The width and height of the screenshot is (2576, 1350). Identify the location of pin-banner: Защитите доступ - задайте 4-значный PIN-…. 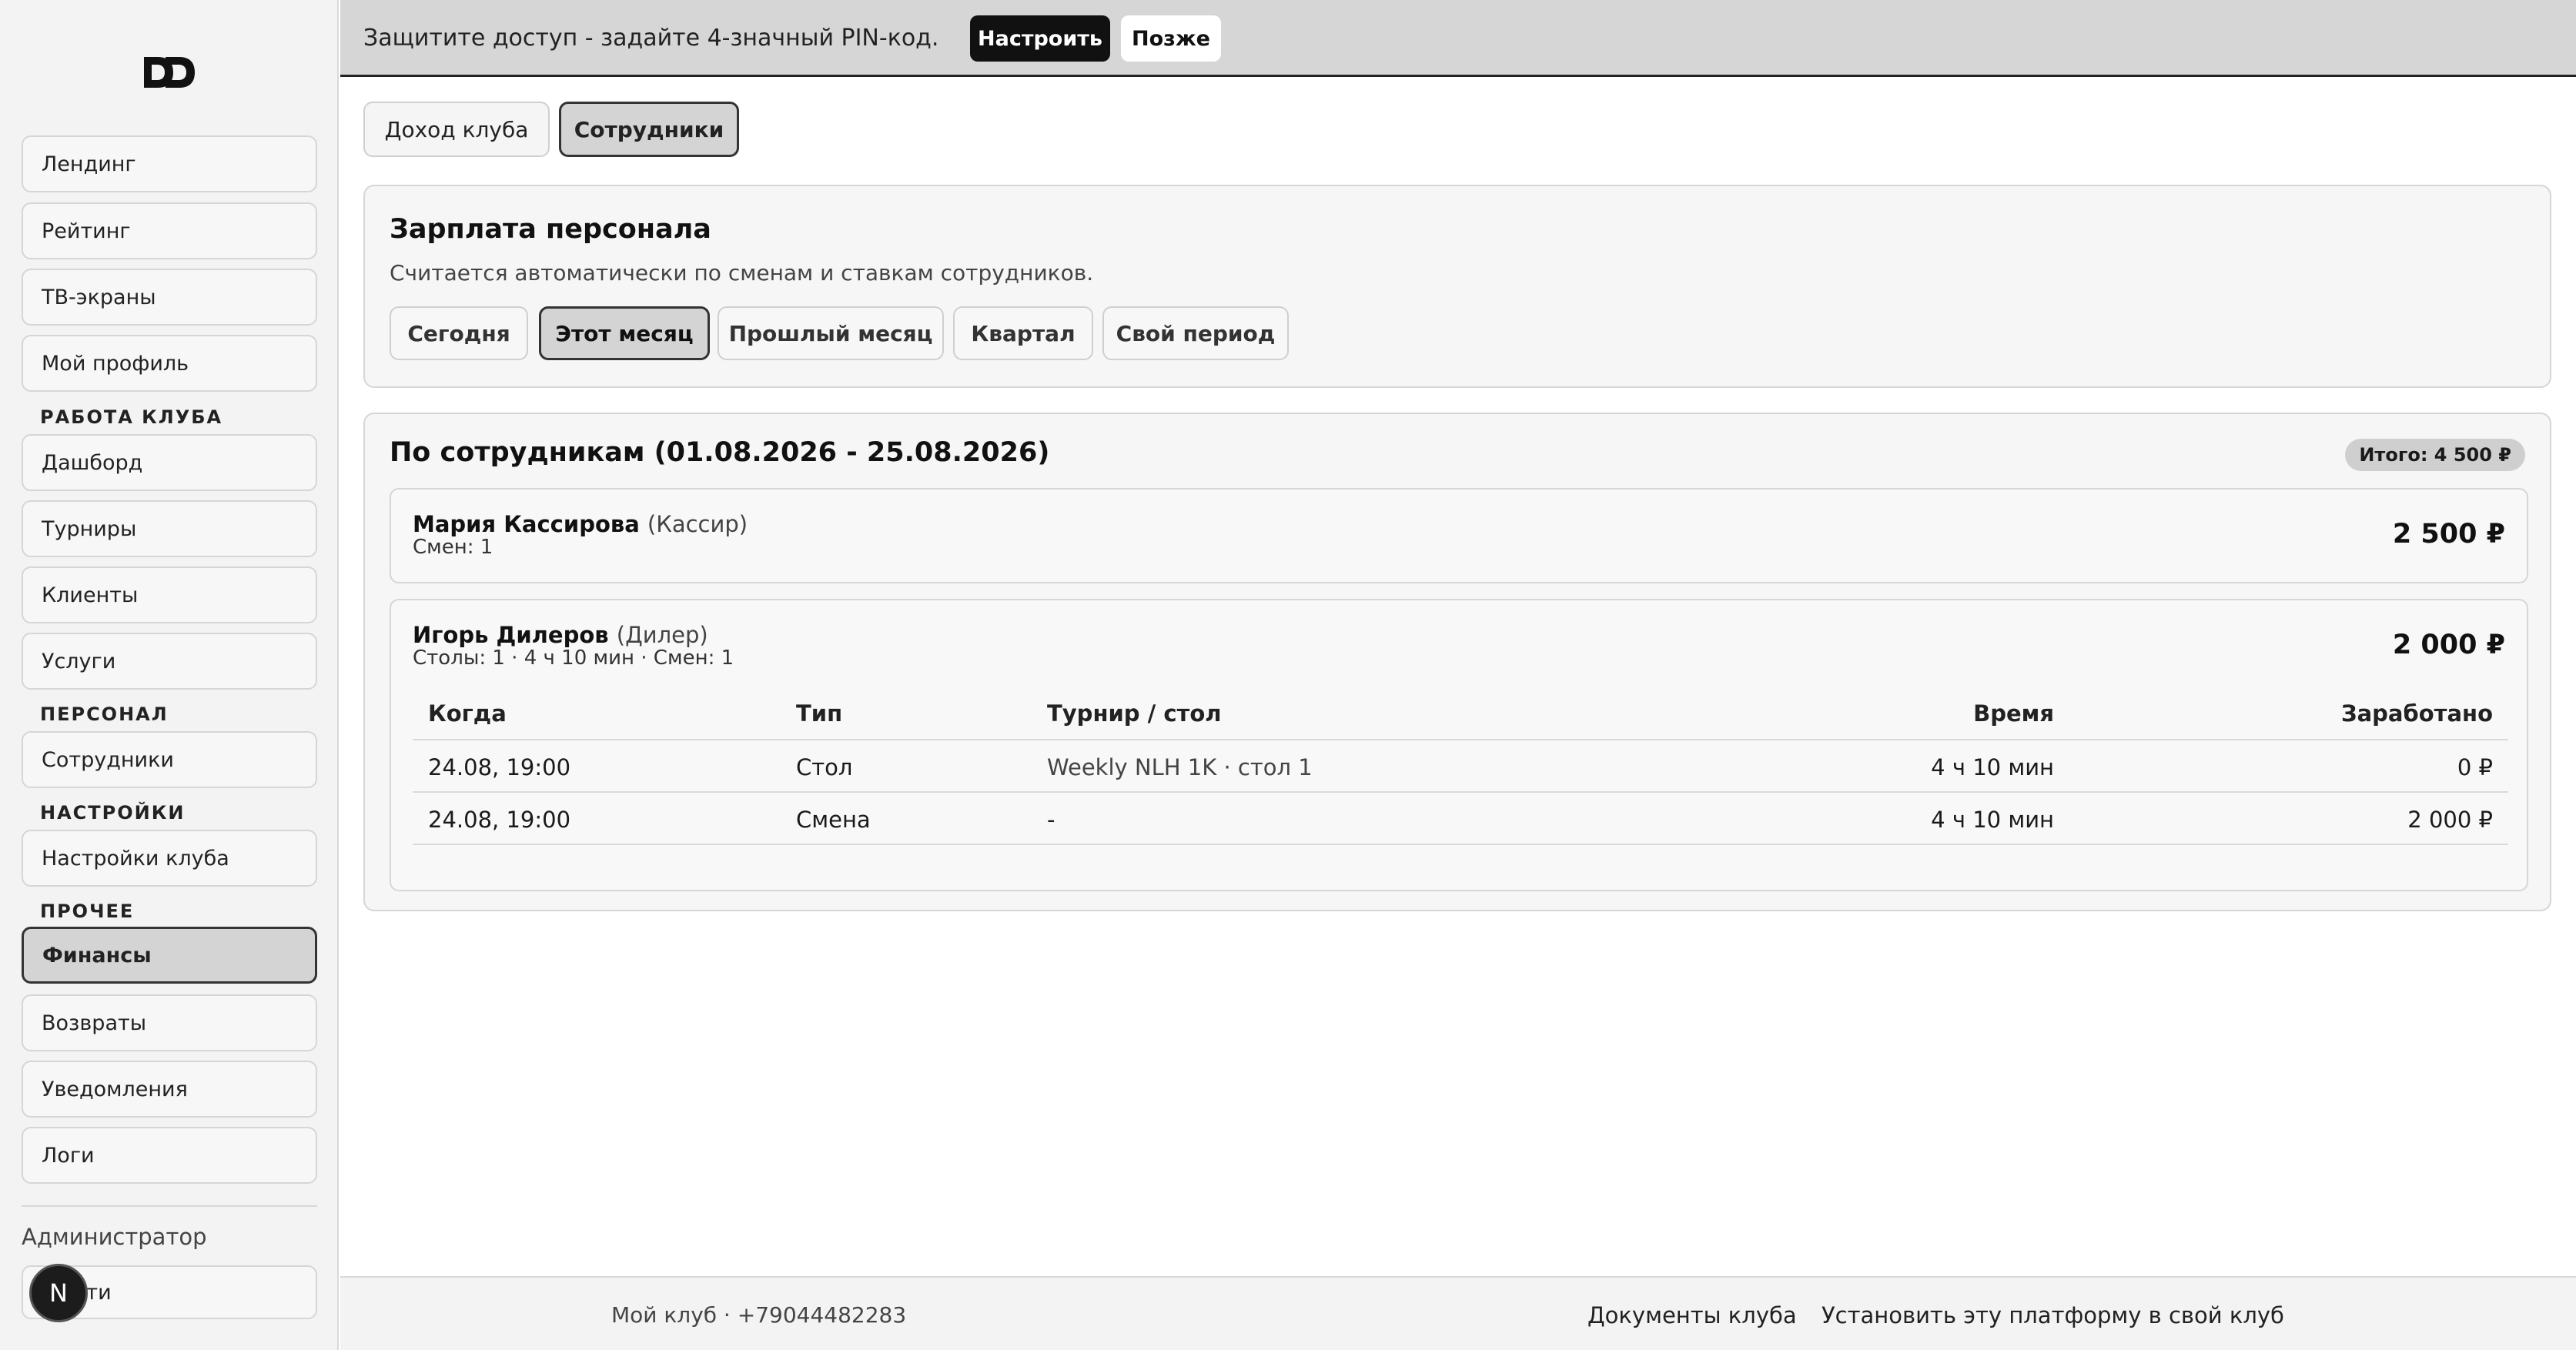
(1458, 39).